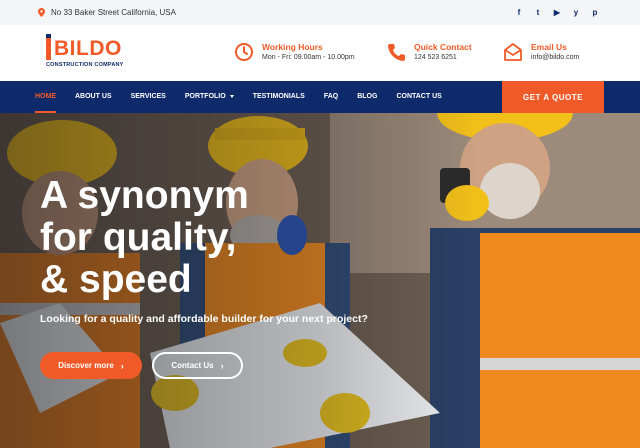 The height and width of the screenshot is (448, 640). What do you see at coordinates (443, 47) in the screenshot?
I see `quick-contact-title: Quick Contact` at bounding box center [443, 47].